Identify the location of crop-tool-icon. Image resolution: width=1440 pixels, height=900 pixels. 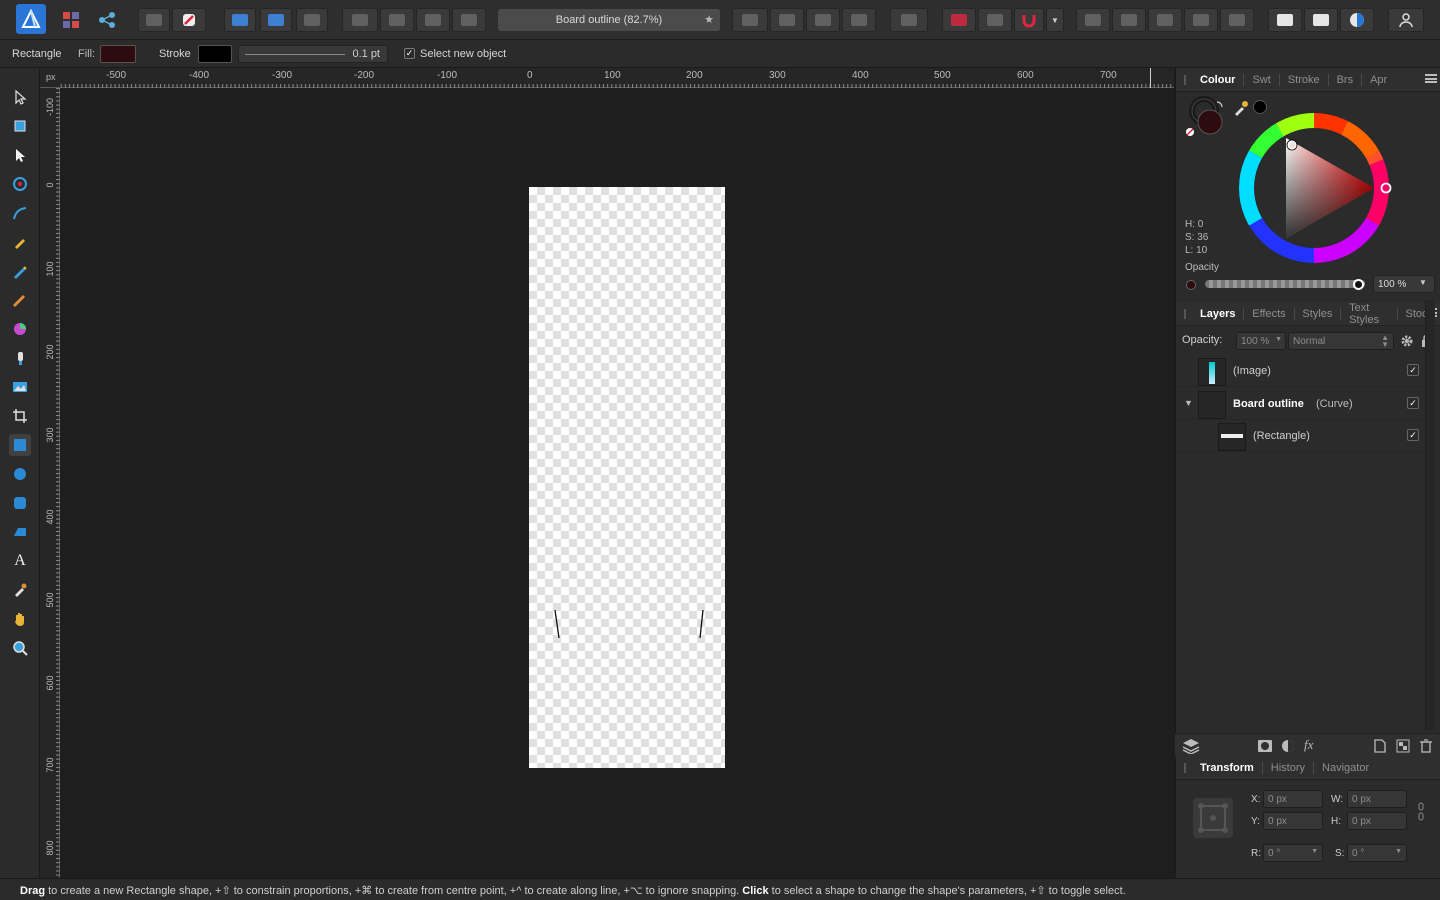
(20, 416).